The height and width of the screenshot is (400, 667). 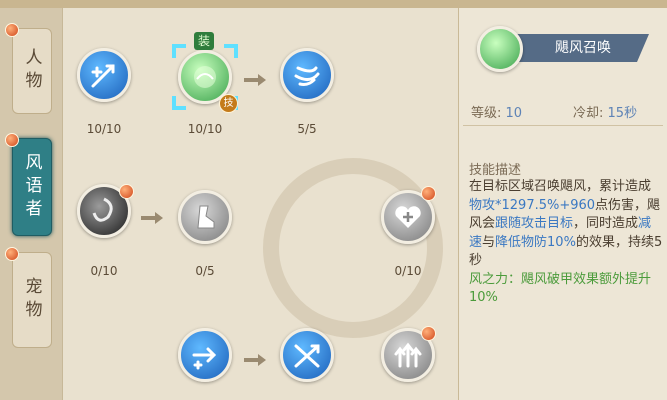 I want to click on skill-badge: 技, so click(x=228, y=103).